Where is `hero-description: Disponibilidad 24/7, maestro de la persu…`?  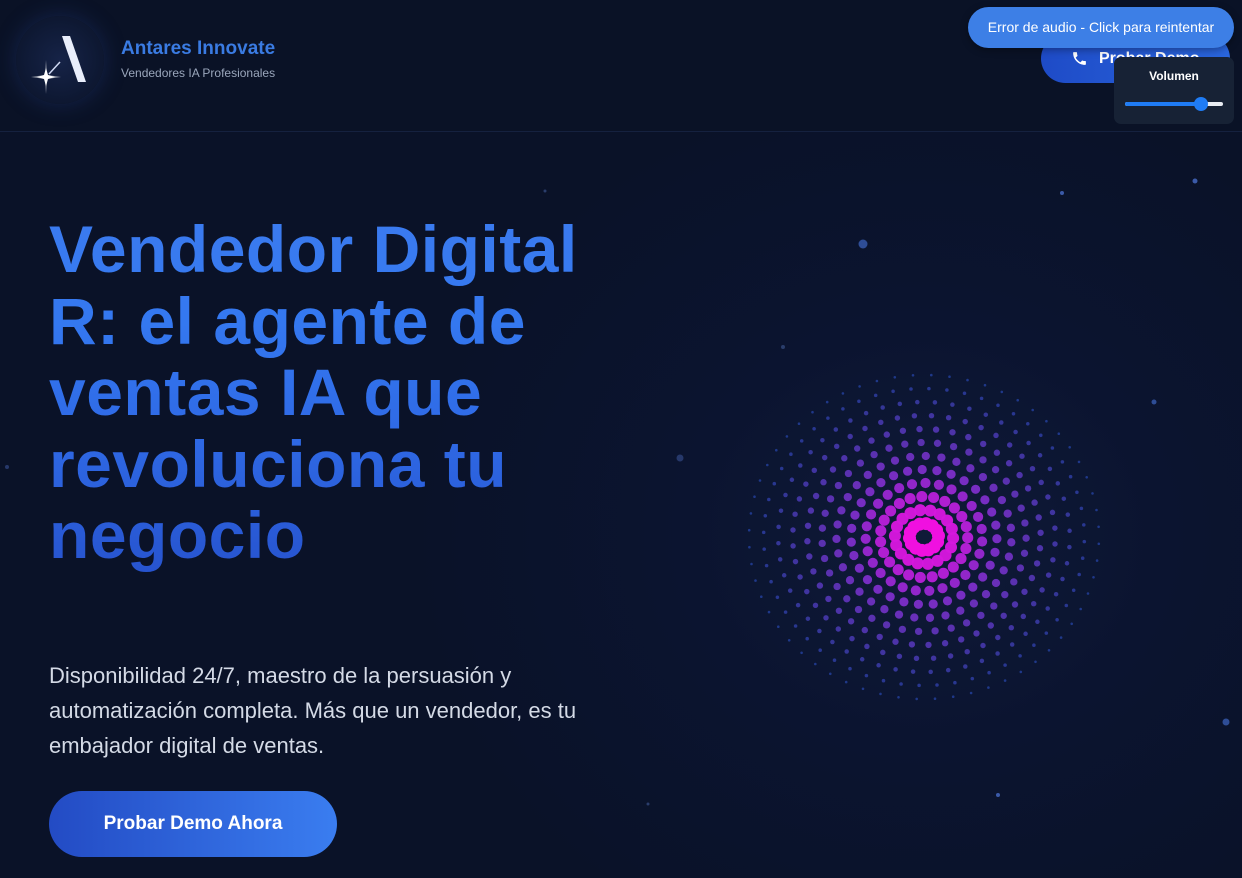 hero-description: Disponibilidad 24/7, maestro de la persu… is located at coordinates (313, 710).